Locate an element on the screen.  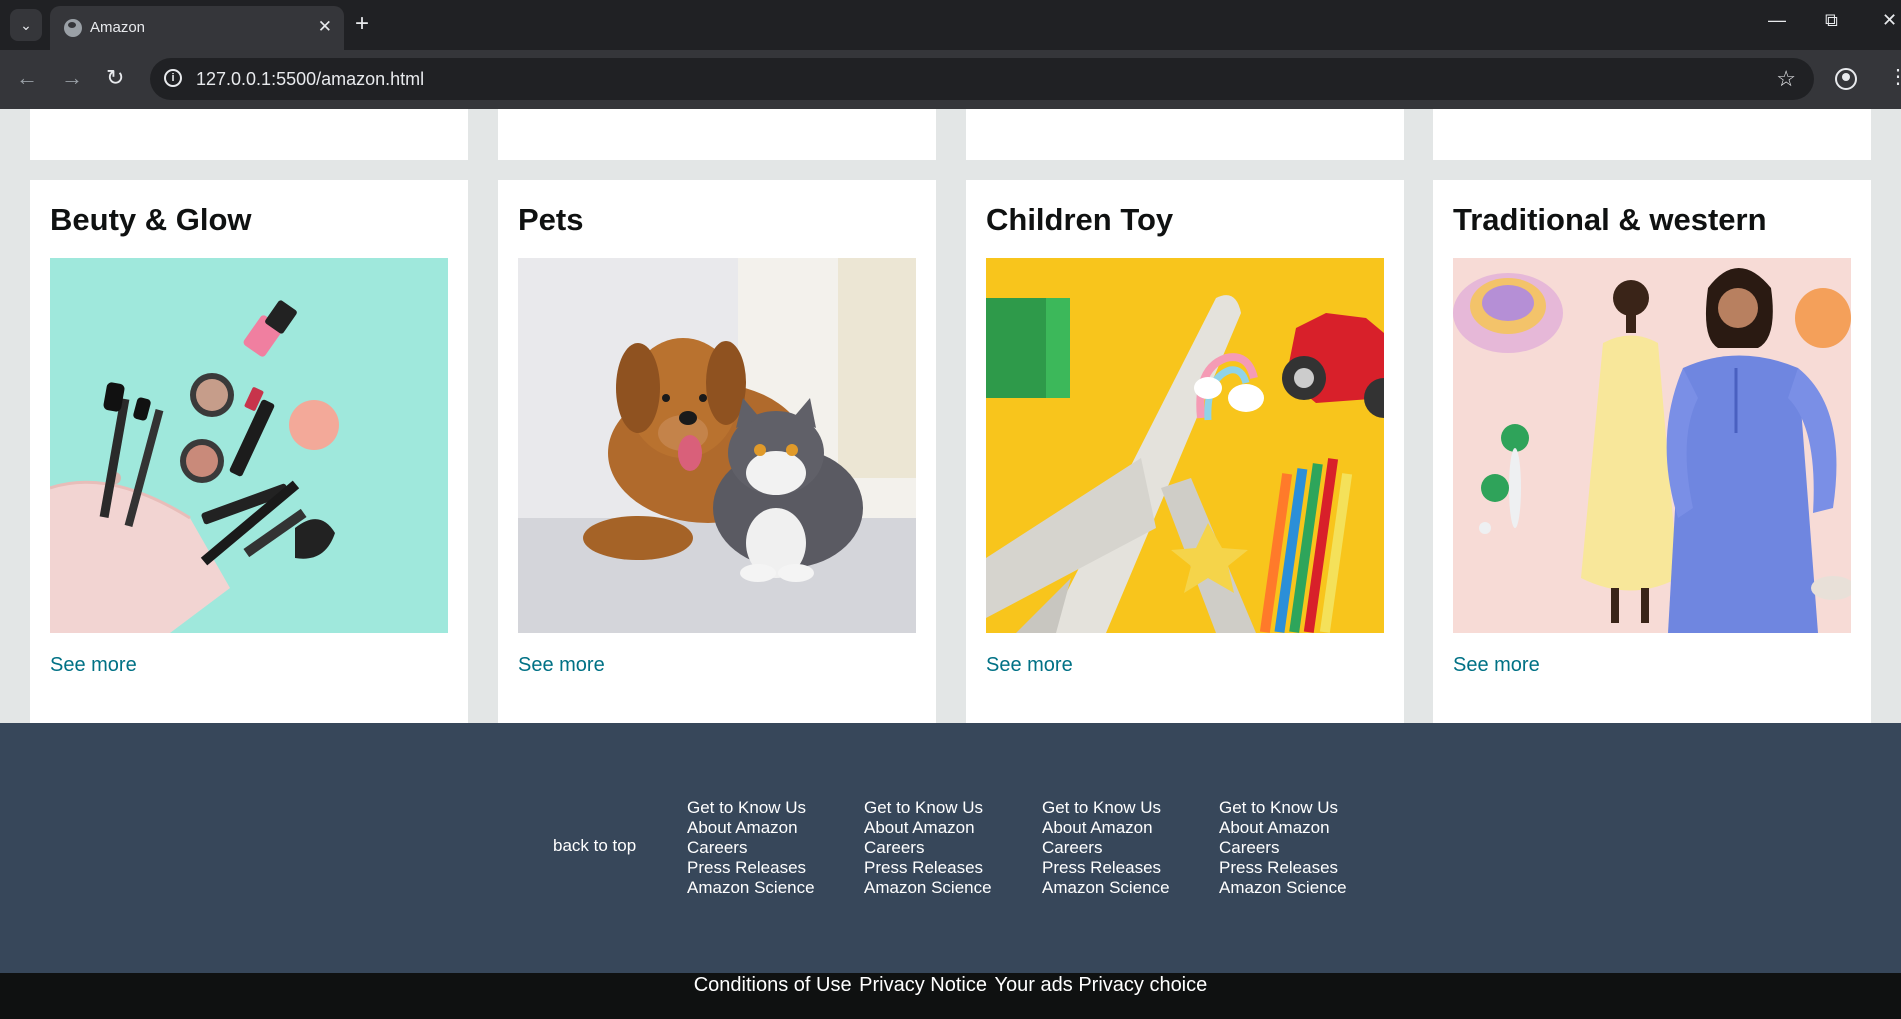
category-card-beauty: Beuty & Glow See more is located at coordinates (249, 451).